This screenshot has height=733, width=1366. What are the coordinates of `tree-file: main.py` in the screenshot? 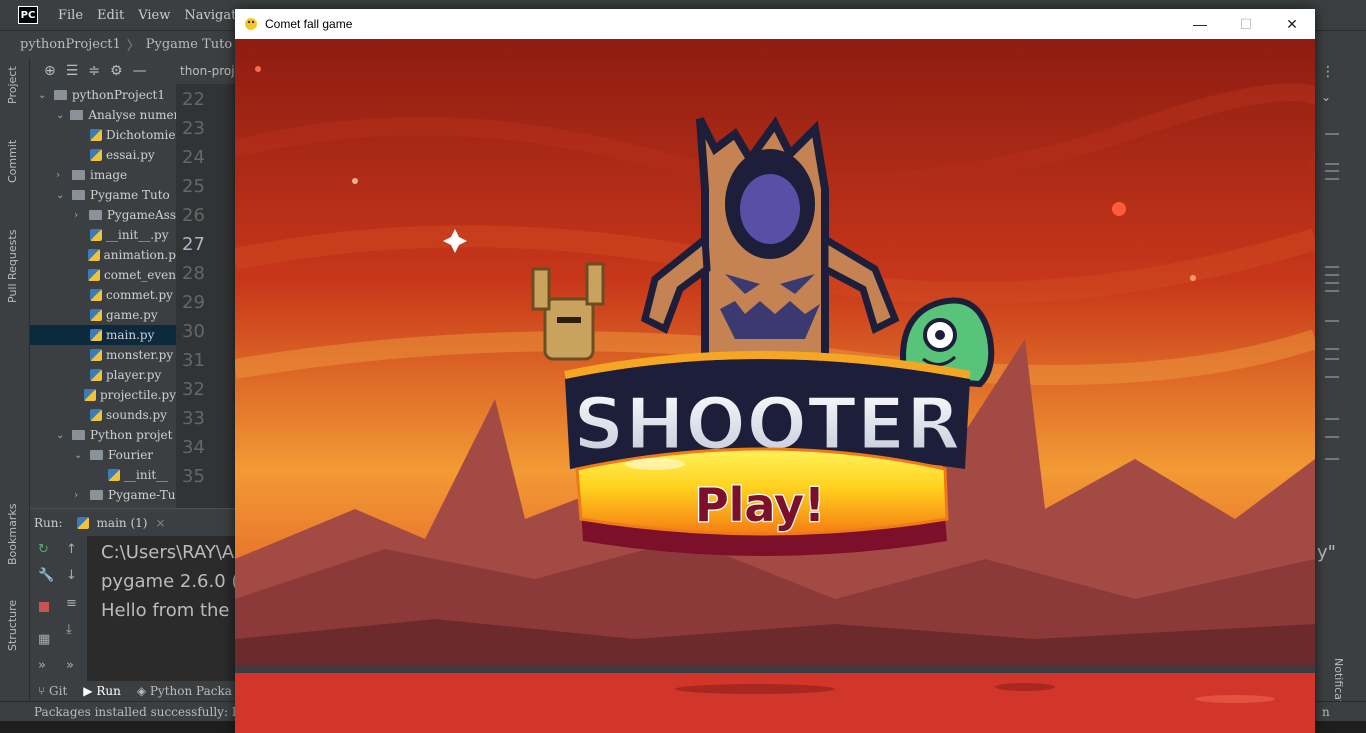 It's located at (103, 335).